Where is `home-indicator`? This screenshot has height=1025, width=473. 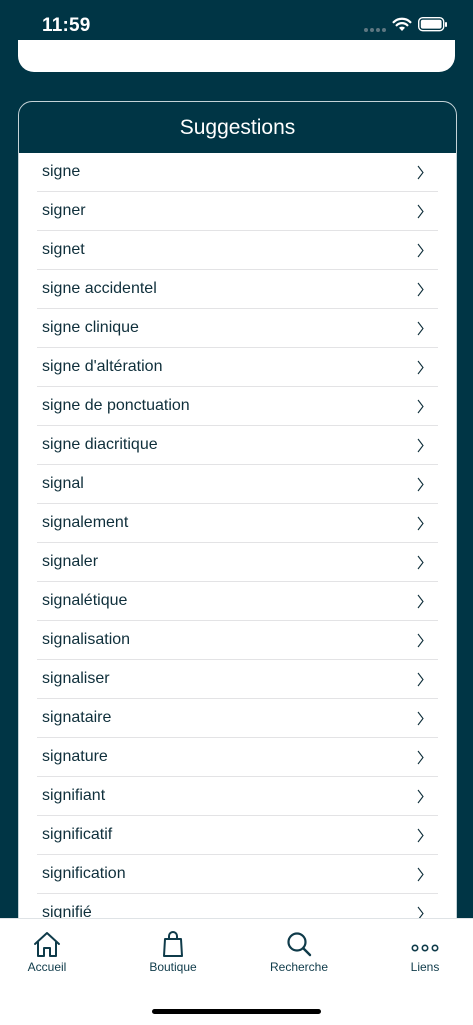 home-indicator is located at coordinates (236, 1011).